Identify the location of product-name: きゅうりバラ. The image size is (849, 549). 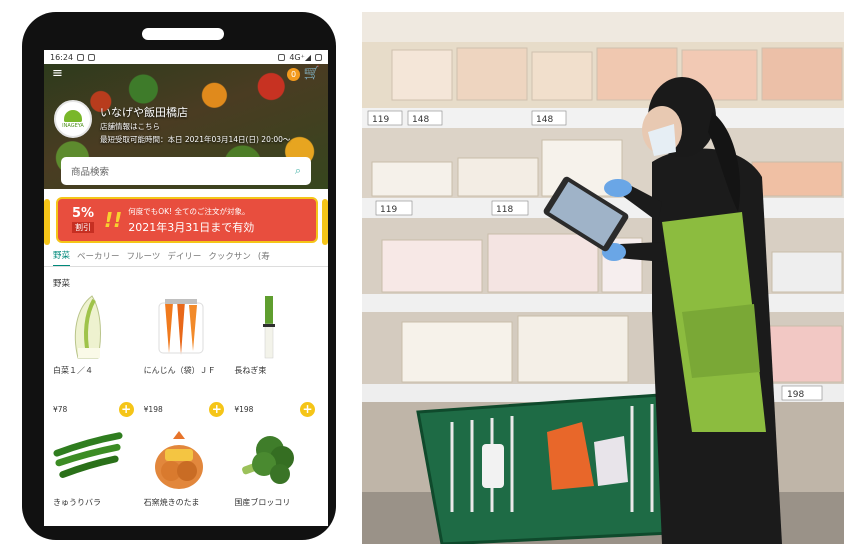
(77, 502).